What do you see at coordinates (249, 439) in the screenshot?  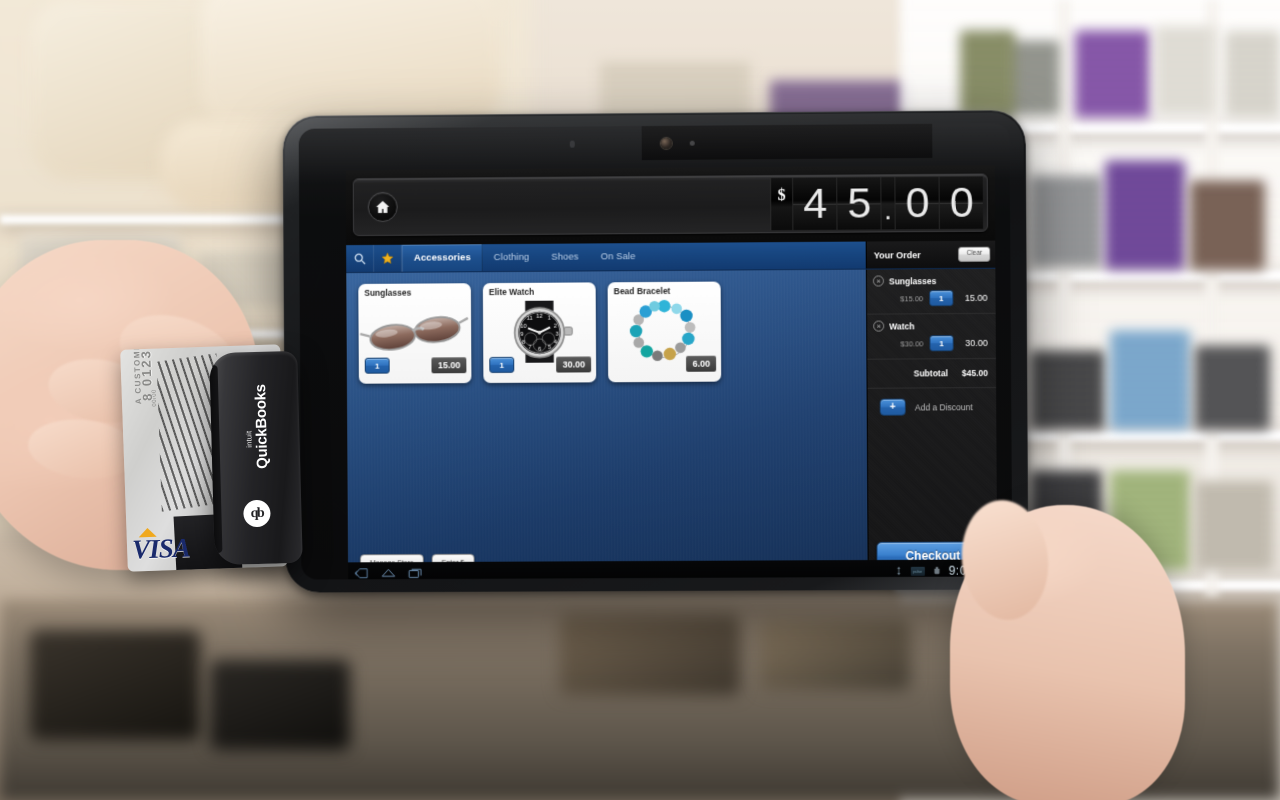 I see `intuit-wordmark: intuit` at bounding box center [249, 439].